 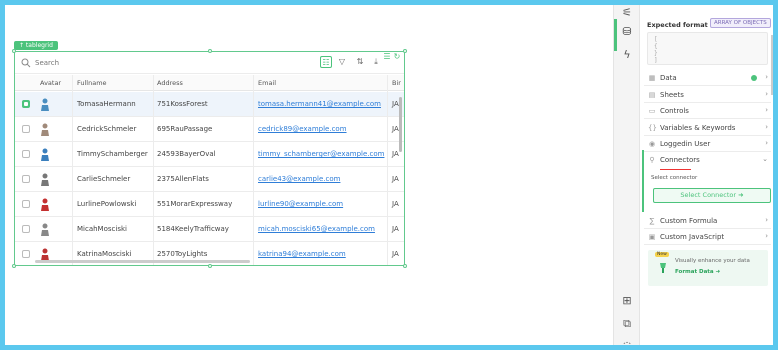 What do you see at coordinates (707, 95) in the screenshot?
I see `section-sheets: ▤ Sheets ›` at bounding box center [707, 95].